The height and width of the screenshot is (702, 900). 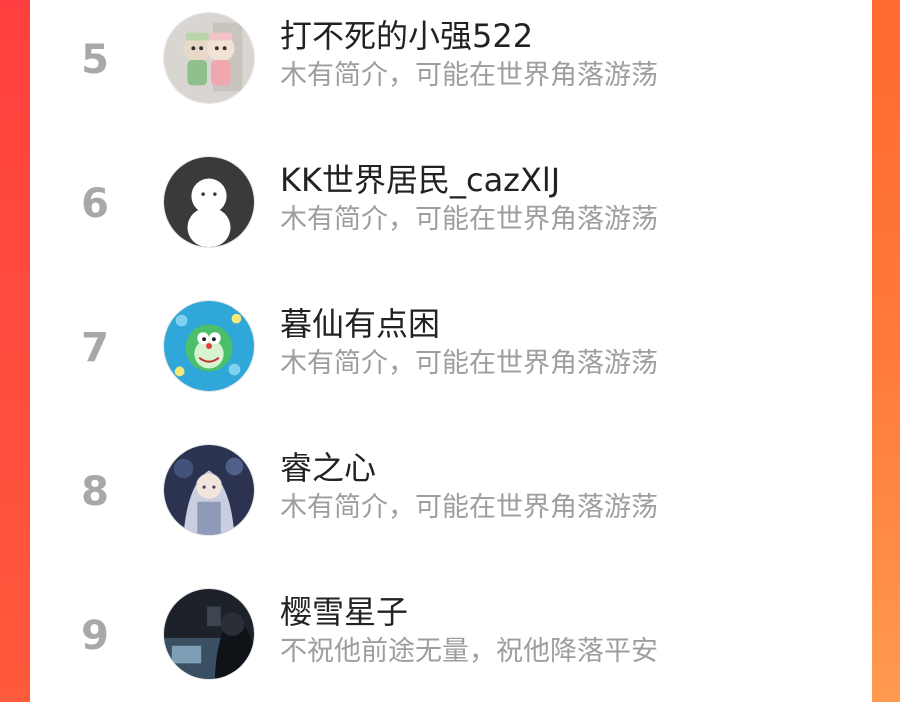 I want to click on user-name: 樱雪星子, so click(x=344, y=612).